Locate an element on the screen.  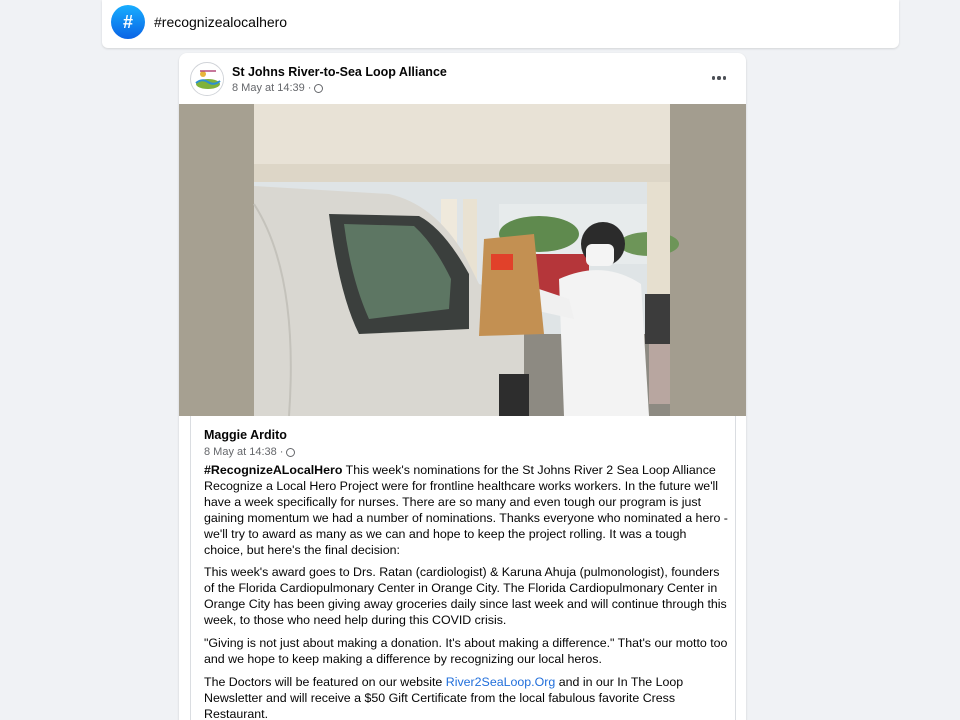
hashtag-title: #recognizealocalhero is located at coordinates (220, 22).